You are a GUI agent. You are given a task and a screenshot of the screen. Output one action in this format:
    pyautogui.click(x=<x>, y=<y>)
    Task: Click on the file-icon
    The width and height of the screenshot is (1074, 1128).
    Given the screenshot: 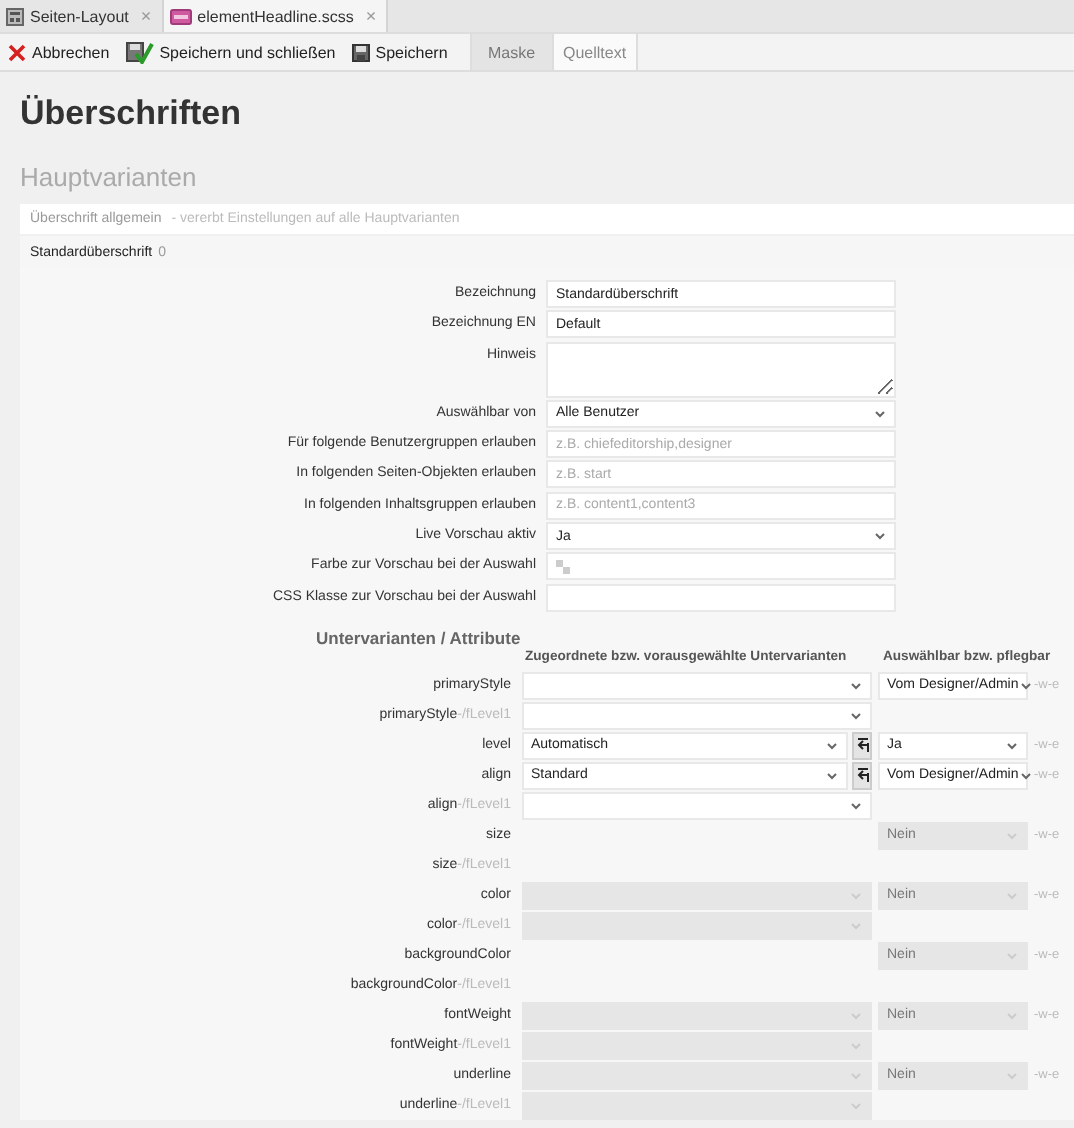 What is the action you would take?
    pyautogui.click(x=180, y=16)
    